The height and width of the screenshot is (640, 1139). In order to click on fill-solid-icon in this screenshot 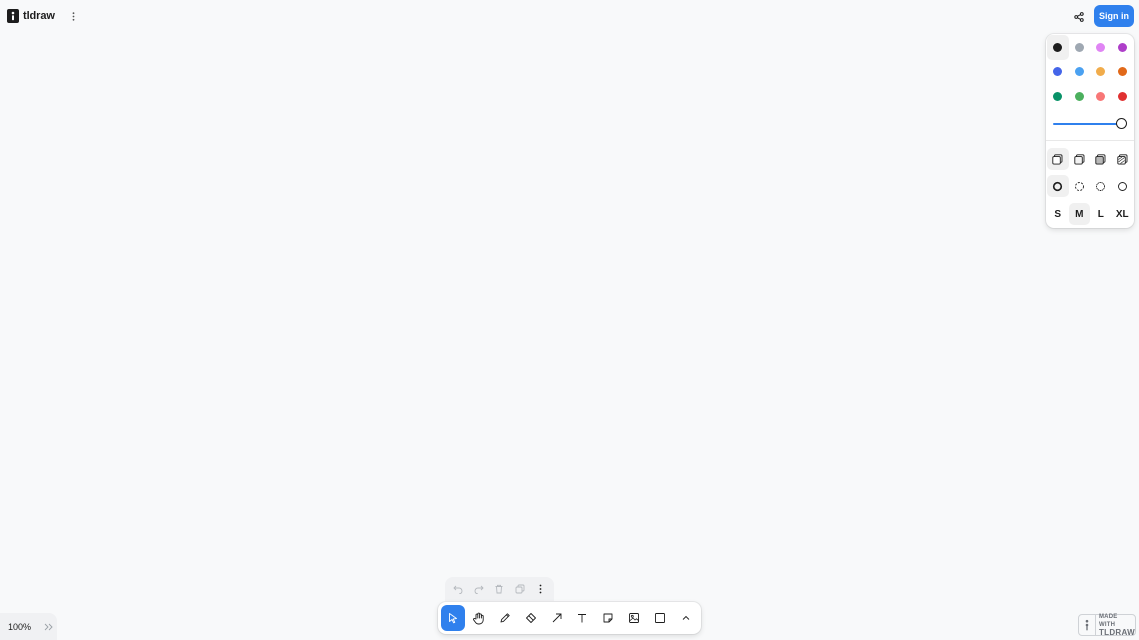, I will do `click(1100, 159)`.